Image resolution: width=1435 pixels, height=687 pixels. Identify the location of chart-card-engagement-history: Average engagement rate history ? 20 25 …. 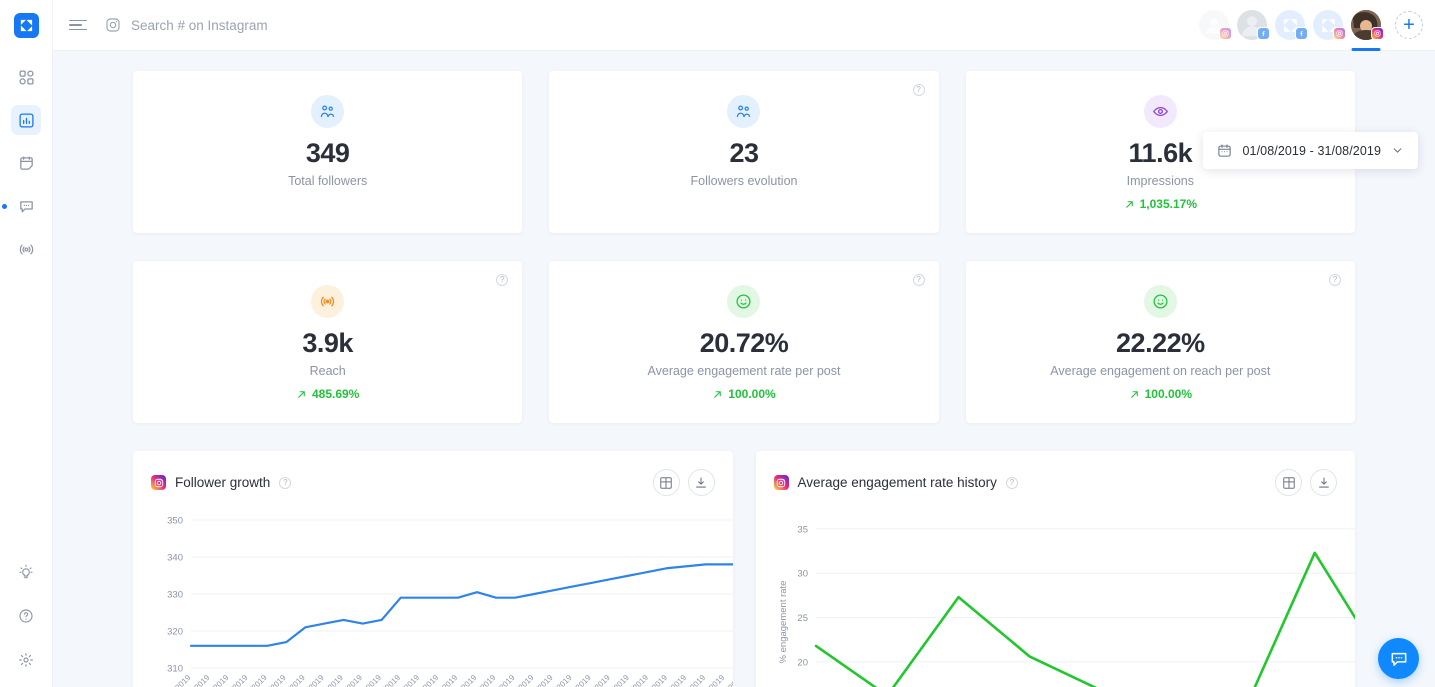
(1055, 569).